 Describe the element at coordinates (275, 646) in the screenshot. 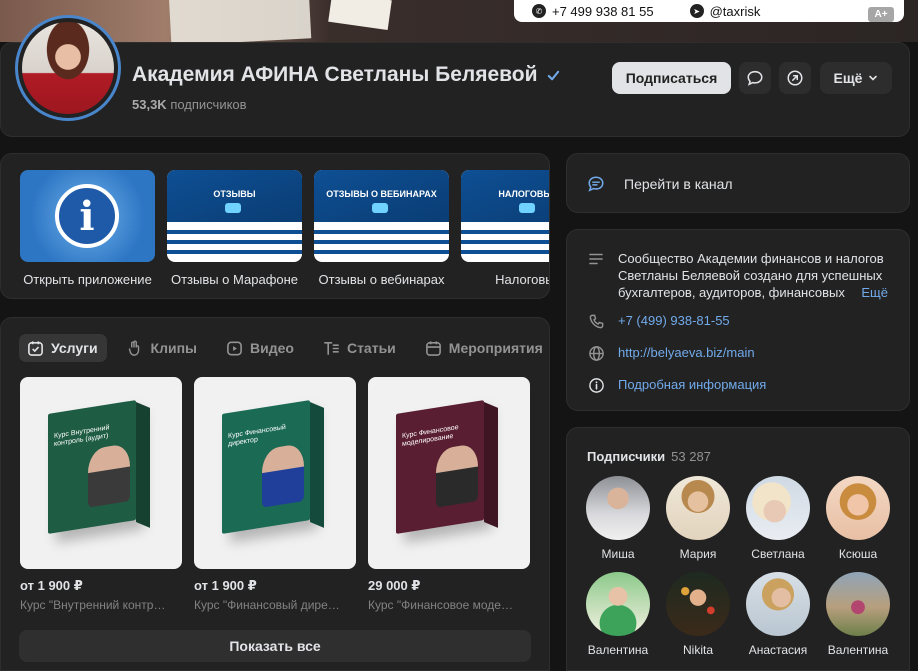

I see `show-all-button: Показать все` at that location.